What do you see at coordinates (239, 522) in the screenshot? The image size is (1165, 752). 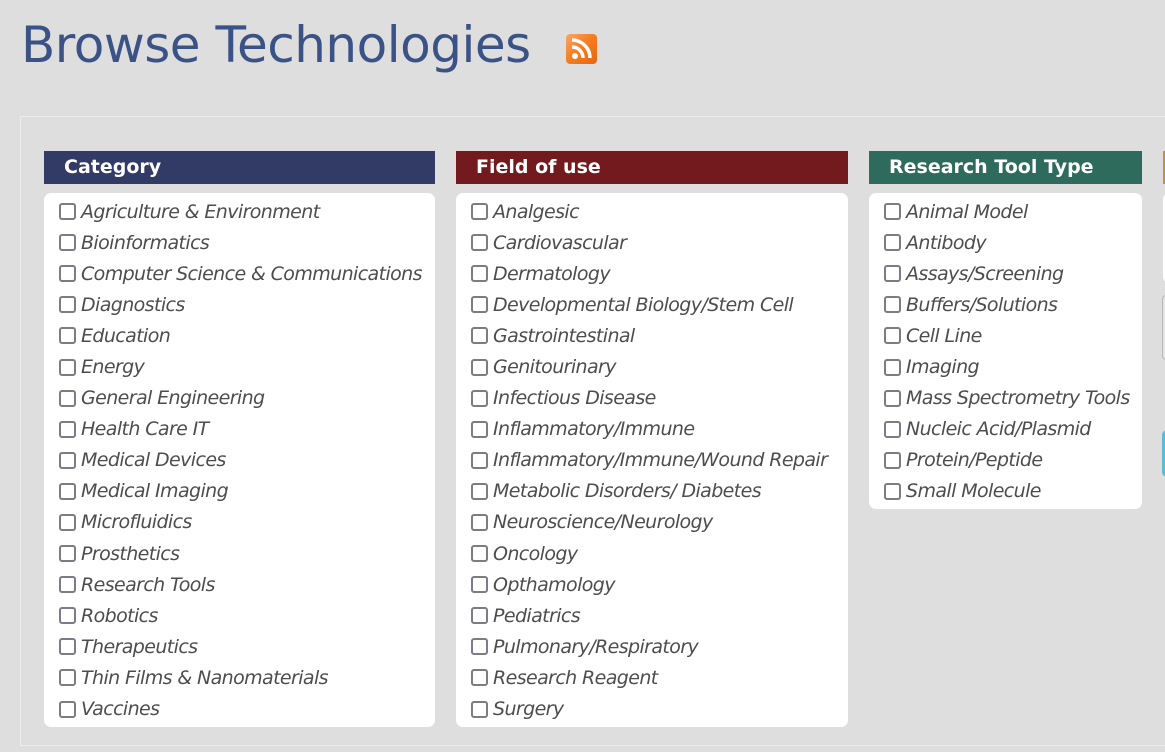 I see `facet-option: Microfluidics` at bounding box center [239, 522].